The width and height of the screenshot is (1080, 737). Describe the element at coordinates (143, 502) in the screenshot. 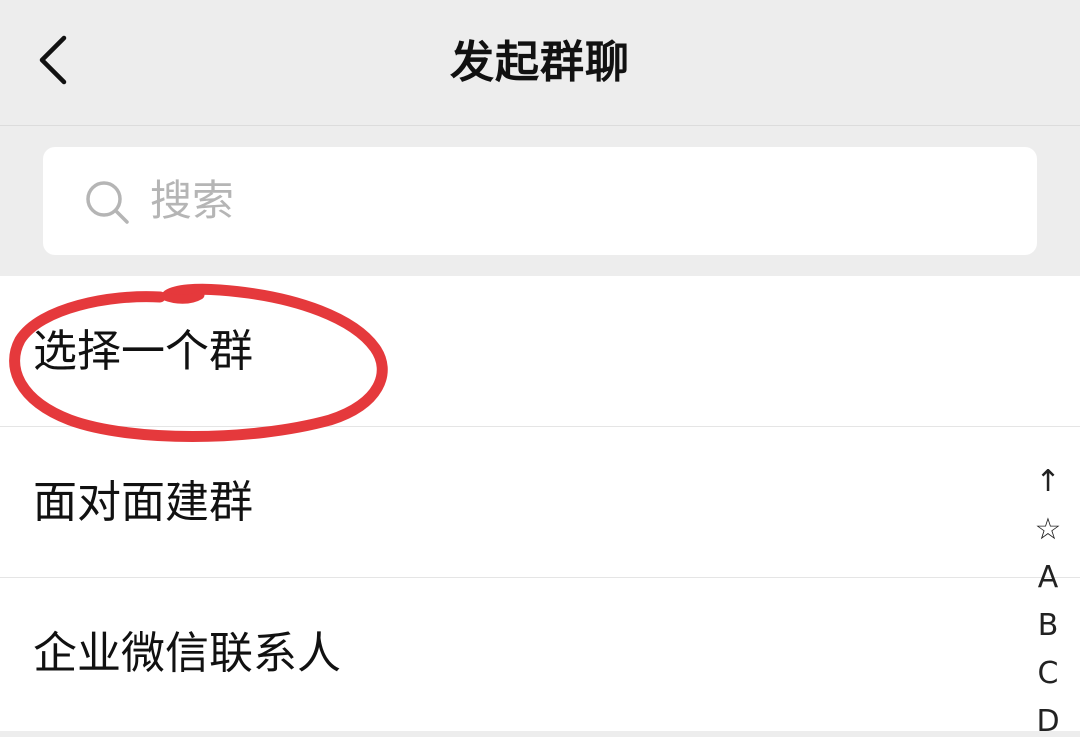

I see `list-item-label: 面对面建群` at that location.